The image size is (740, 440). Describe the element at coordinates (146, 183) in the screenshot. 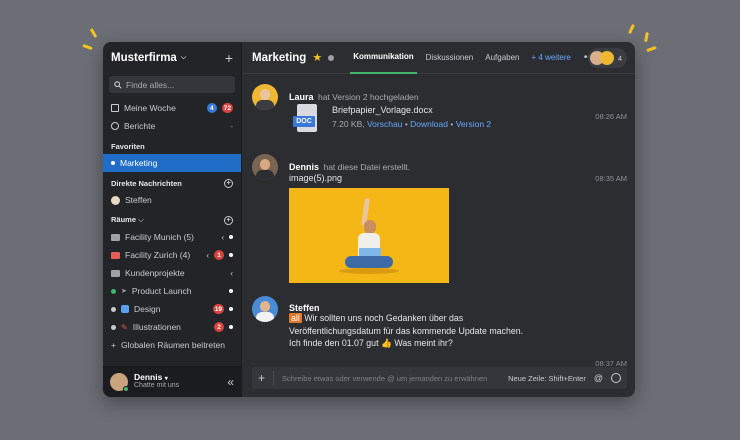

I see `dm-header: Direkte Nachrichten` at that location.